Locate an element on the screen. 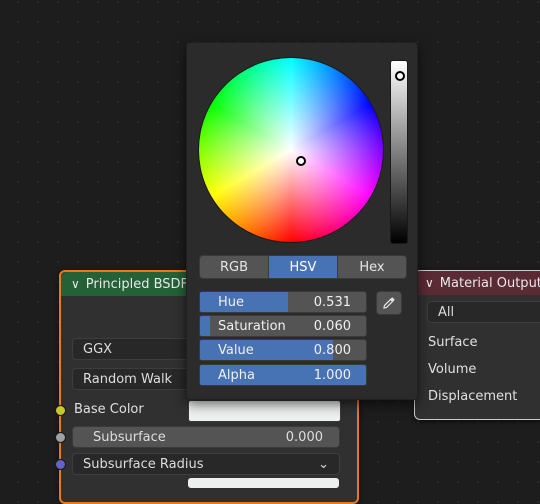 The image size is (540, 504). output-target-dropdown: All is located at coordinates (483, 312).